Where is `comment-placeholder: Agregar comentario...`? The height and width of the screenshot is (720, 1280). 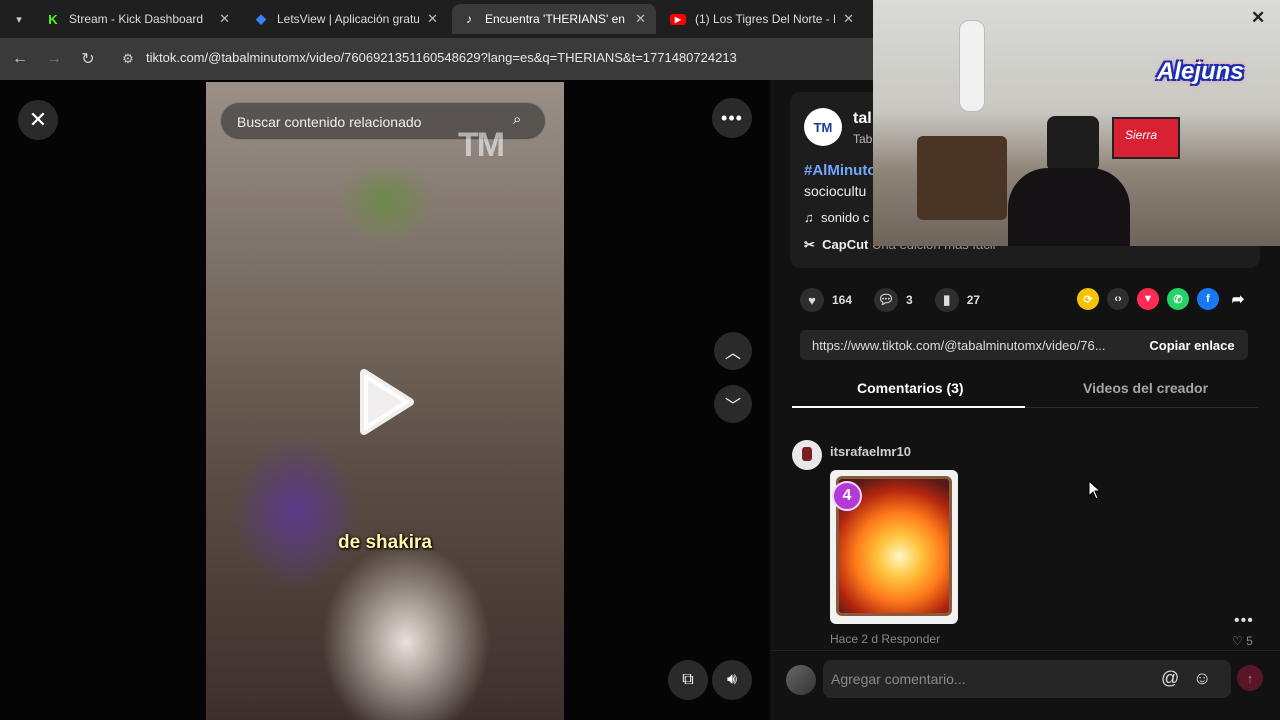 comment-placeholder: Agregar comentario... is located at coordinates (898, 679).